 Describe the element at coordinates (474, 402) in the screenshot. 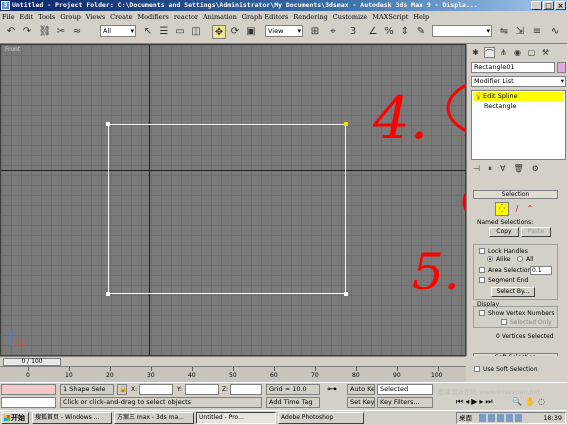

I see `play-icon: ▶` at that location.